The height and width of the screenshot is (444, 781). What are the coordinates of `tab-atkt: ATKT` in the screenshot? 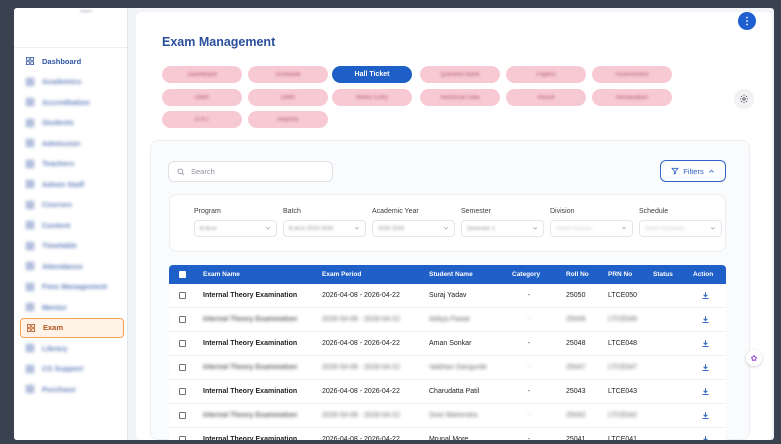 It's located at (202, 119).